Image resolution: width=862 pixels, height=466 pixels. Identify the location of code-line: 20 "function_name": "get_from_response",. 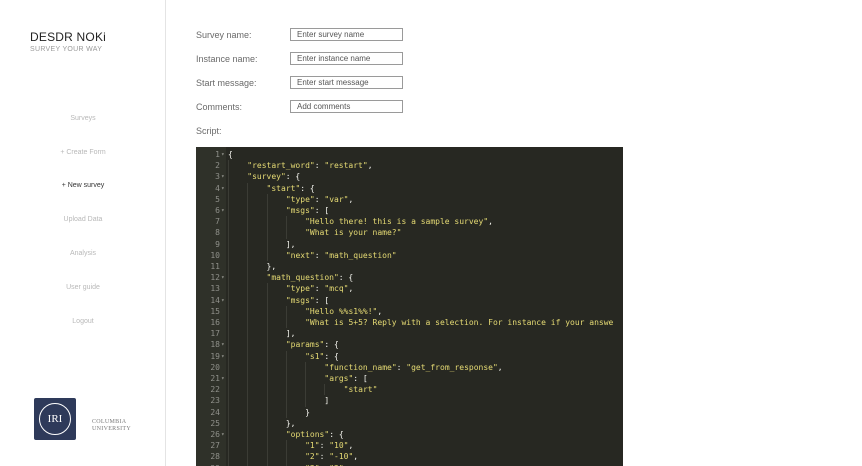
(409, 367).